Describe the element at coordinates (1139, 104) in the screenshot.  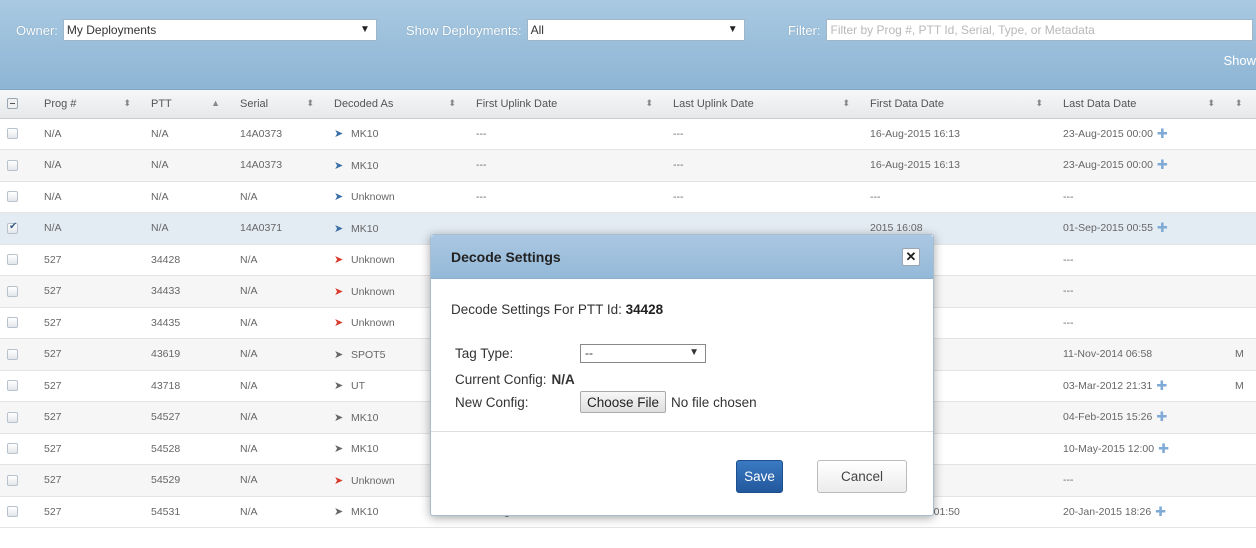
I see `col-last-data: Last Data Date ⬍` at that location.